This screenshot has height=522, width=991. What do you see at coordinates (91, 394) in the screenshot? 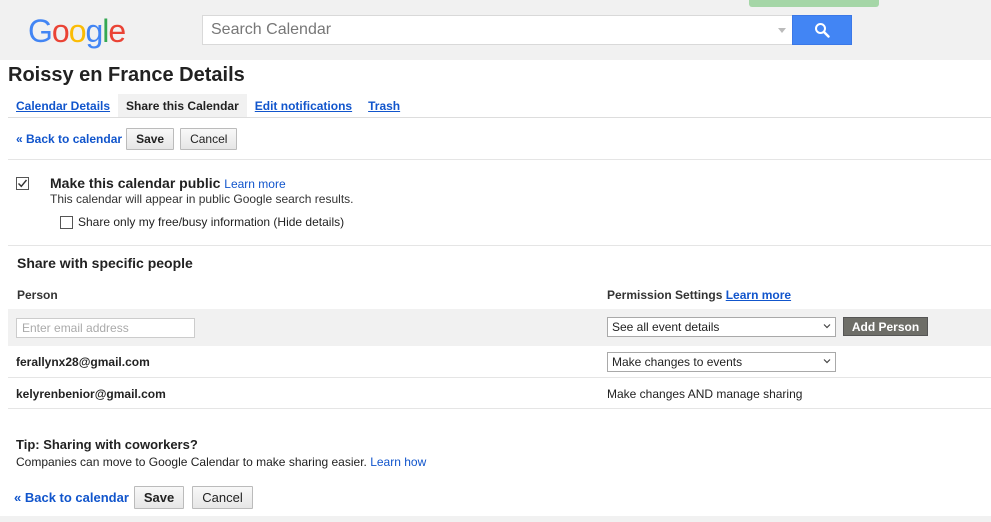
I see `person-email: kelyrenbenior@gmail.com` at bounding box center [91, 394].